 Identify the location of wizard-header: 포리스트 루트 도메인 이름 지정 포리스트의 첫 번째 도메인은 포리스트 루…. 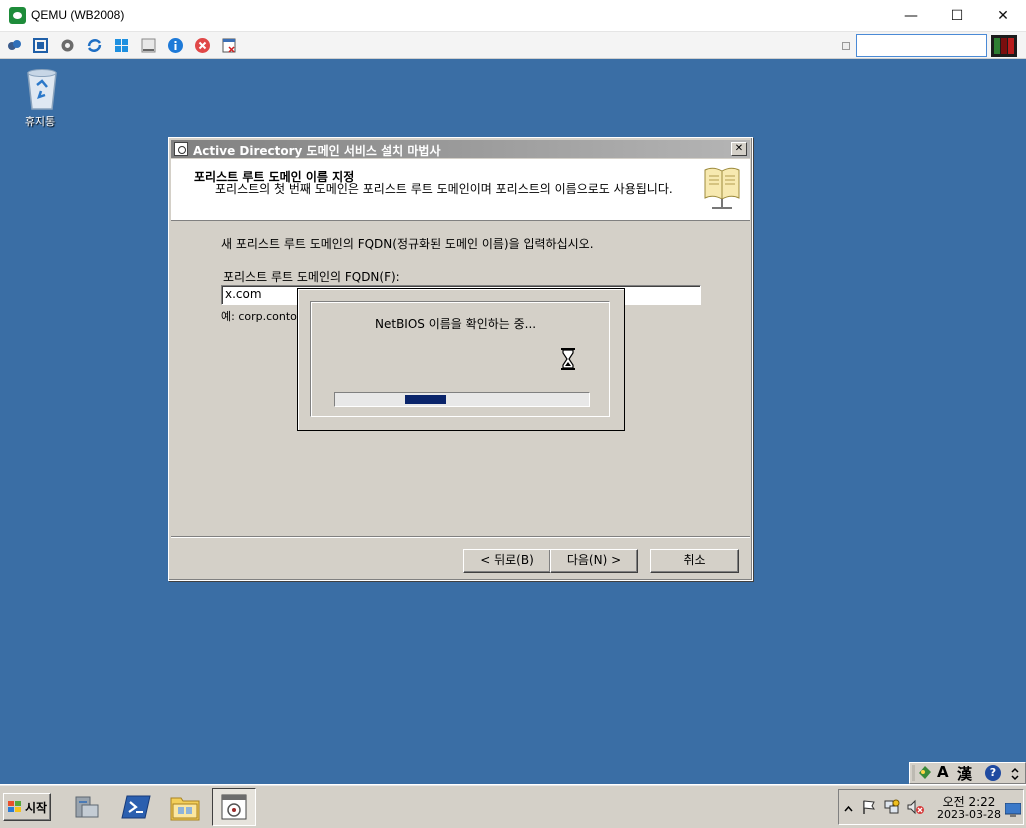
(460, 190).